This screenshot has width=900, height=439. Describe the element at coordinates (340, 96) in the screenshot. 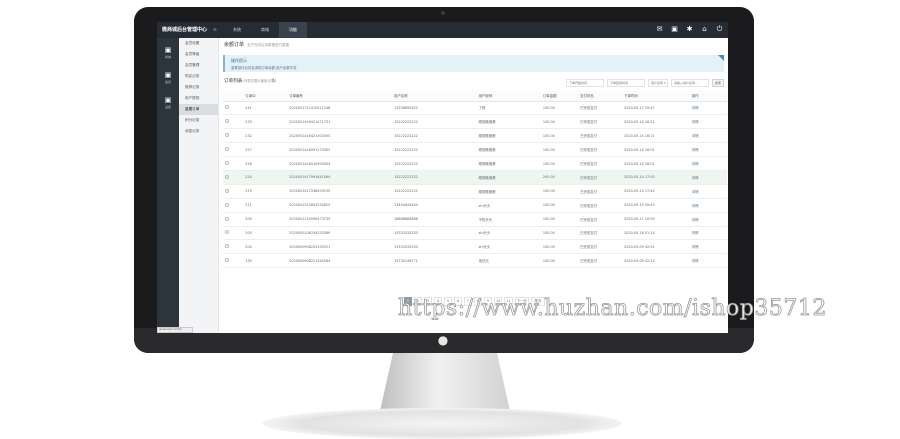

I see `column-header: 订单编号` at that location.